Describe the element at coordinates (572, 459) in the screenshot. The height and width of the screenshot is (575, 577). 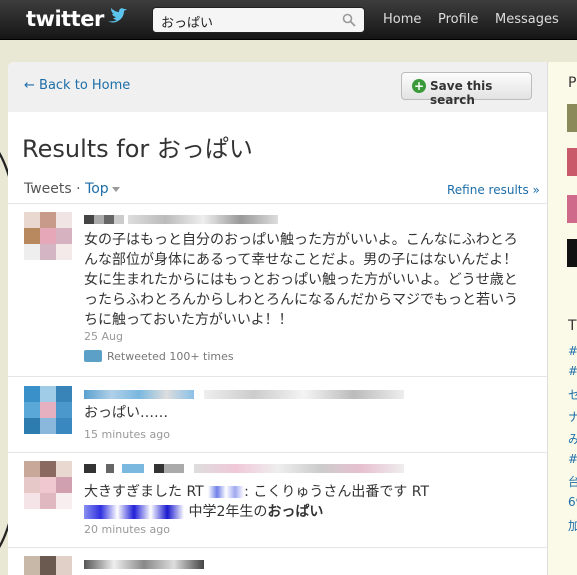
I see `trend-item: #e` at that location.